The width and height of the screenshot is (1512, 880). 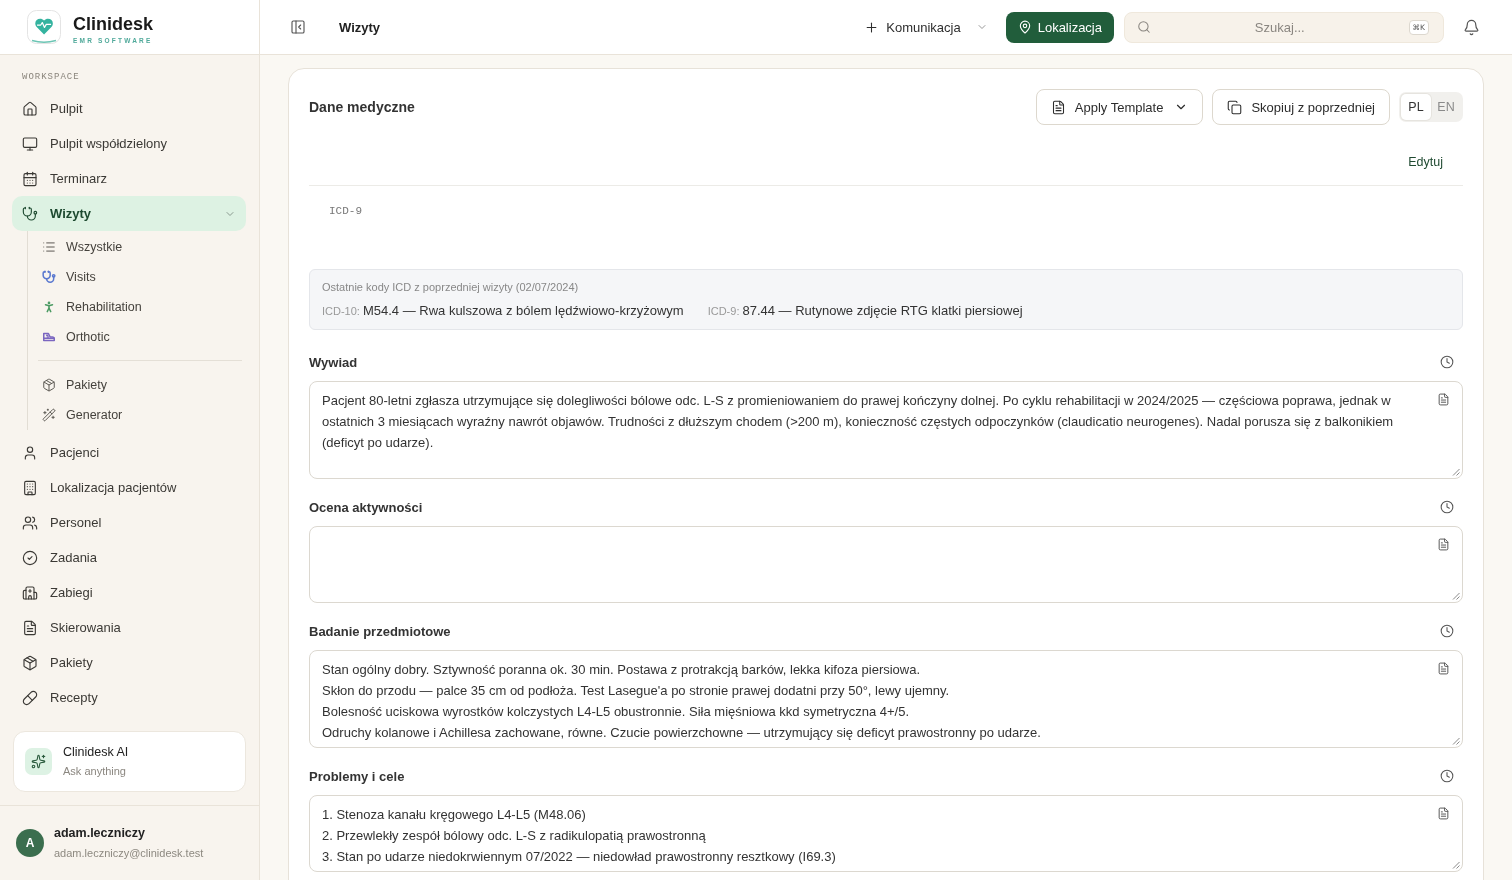 What do you see at coordinates (341, 311) in the screenshot?
I see `code-system-label: ICD-10:` at bounding box center [341, 311].